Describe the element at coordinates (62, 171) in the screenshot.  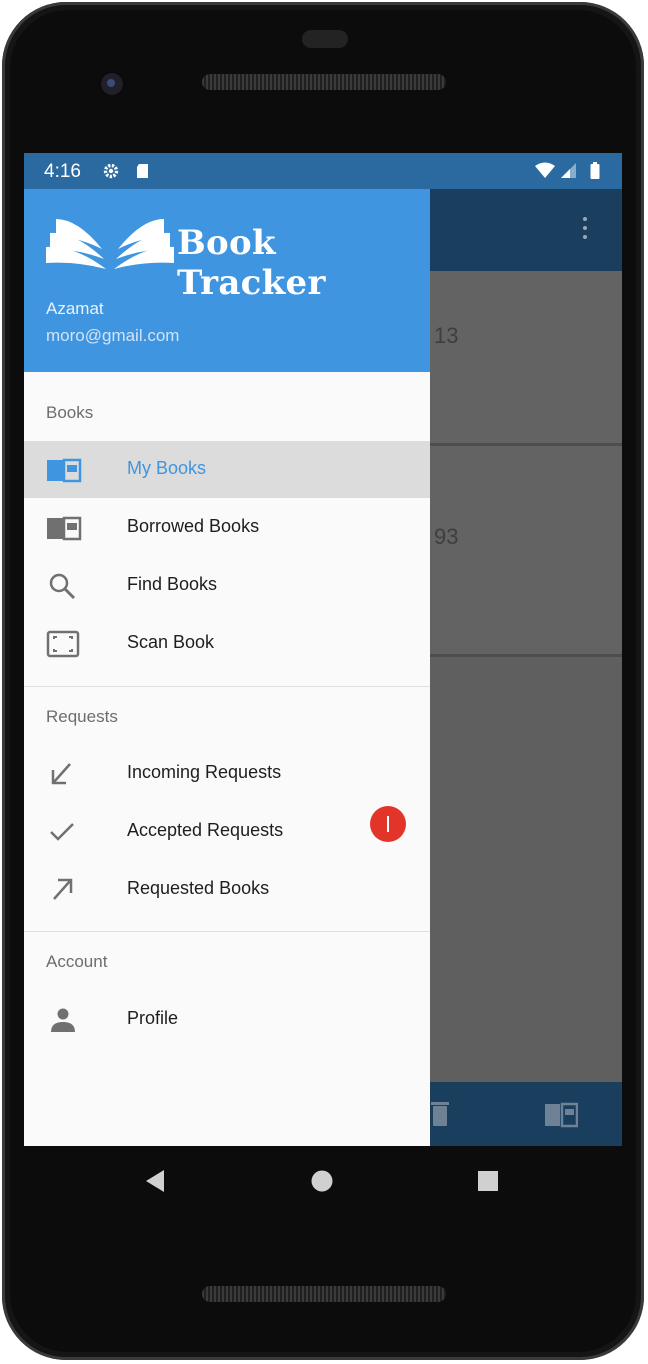
I see `status-time: 4:16` at that location.